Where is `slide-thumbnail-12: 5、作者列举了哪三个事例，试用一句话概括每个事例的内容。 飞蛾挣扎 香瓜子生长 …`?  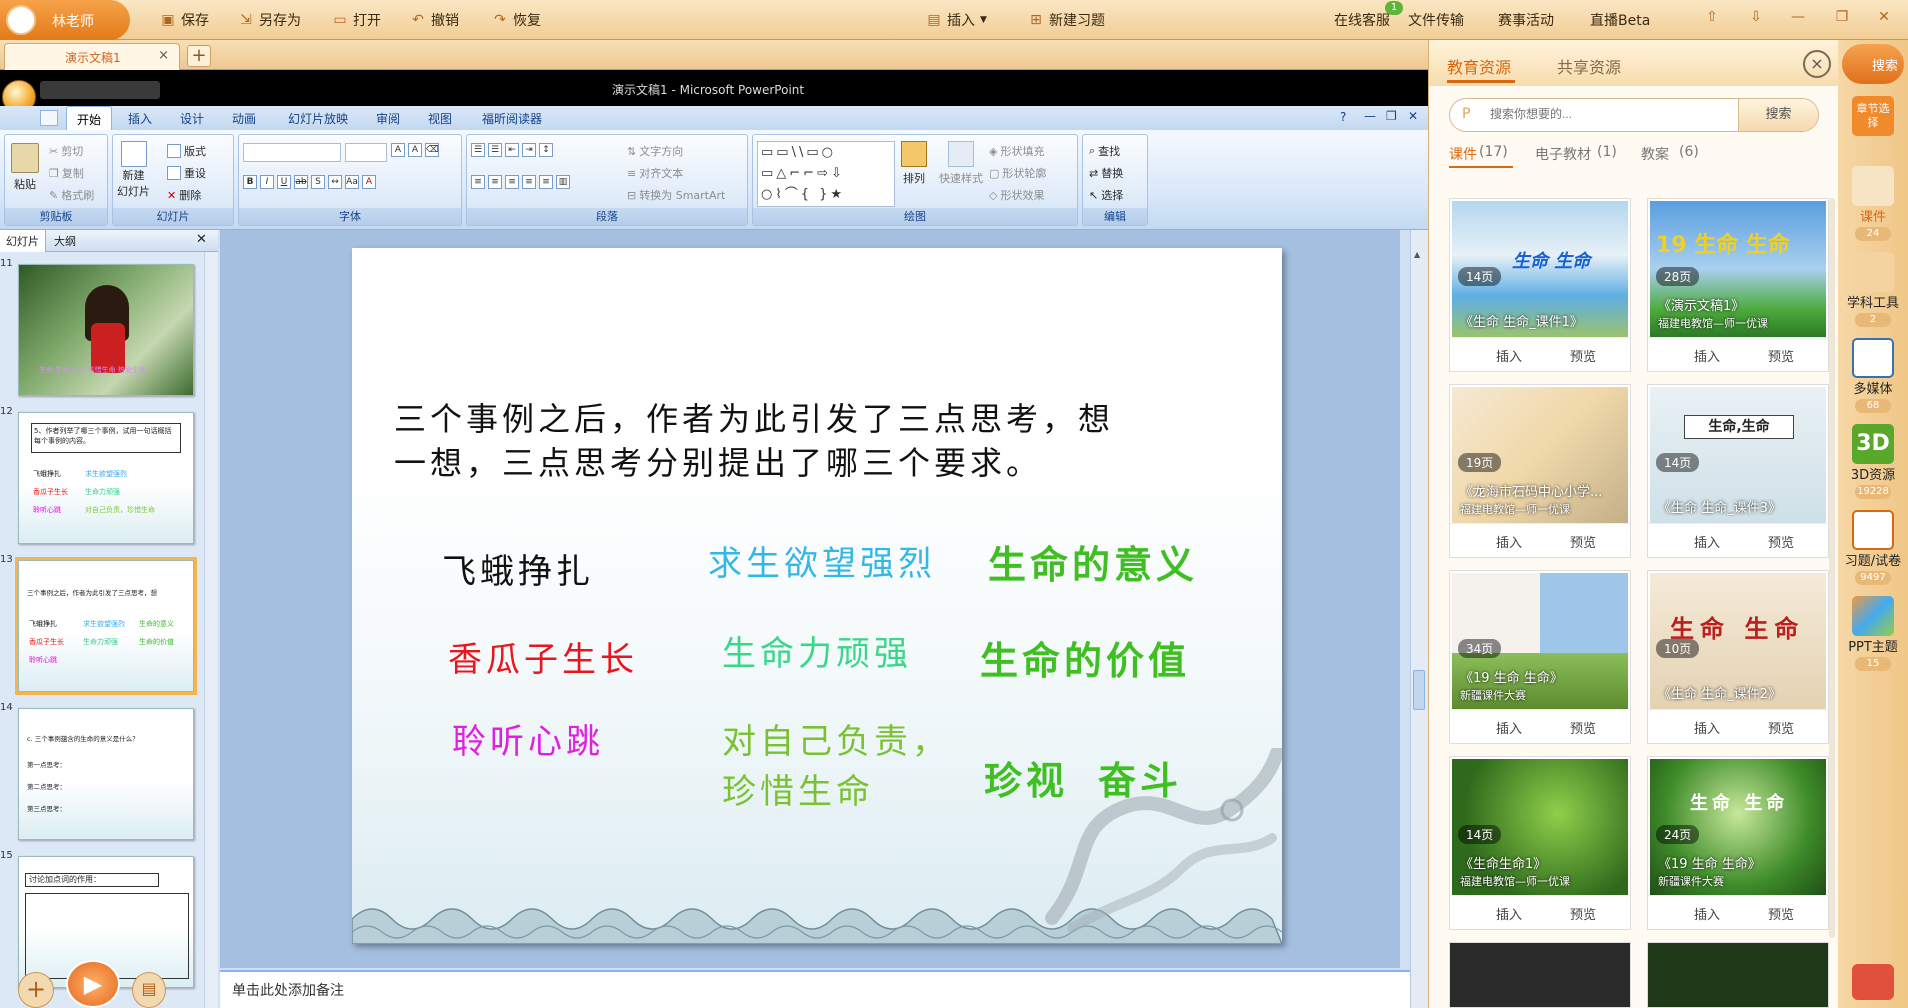 slide-thumbnail-12: 5、作者列举了哪三个事例，试用一句话概括每个事例的内容。 飞蛾挣扎 香瓜子生长 … is located at coordinates (106, 478).